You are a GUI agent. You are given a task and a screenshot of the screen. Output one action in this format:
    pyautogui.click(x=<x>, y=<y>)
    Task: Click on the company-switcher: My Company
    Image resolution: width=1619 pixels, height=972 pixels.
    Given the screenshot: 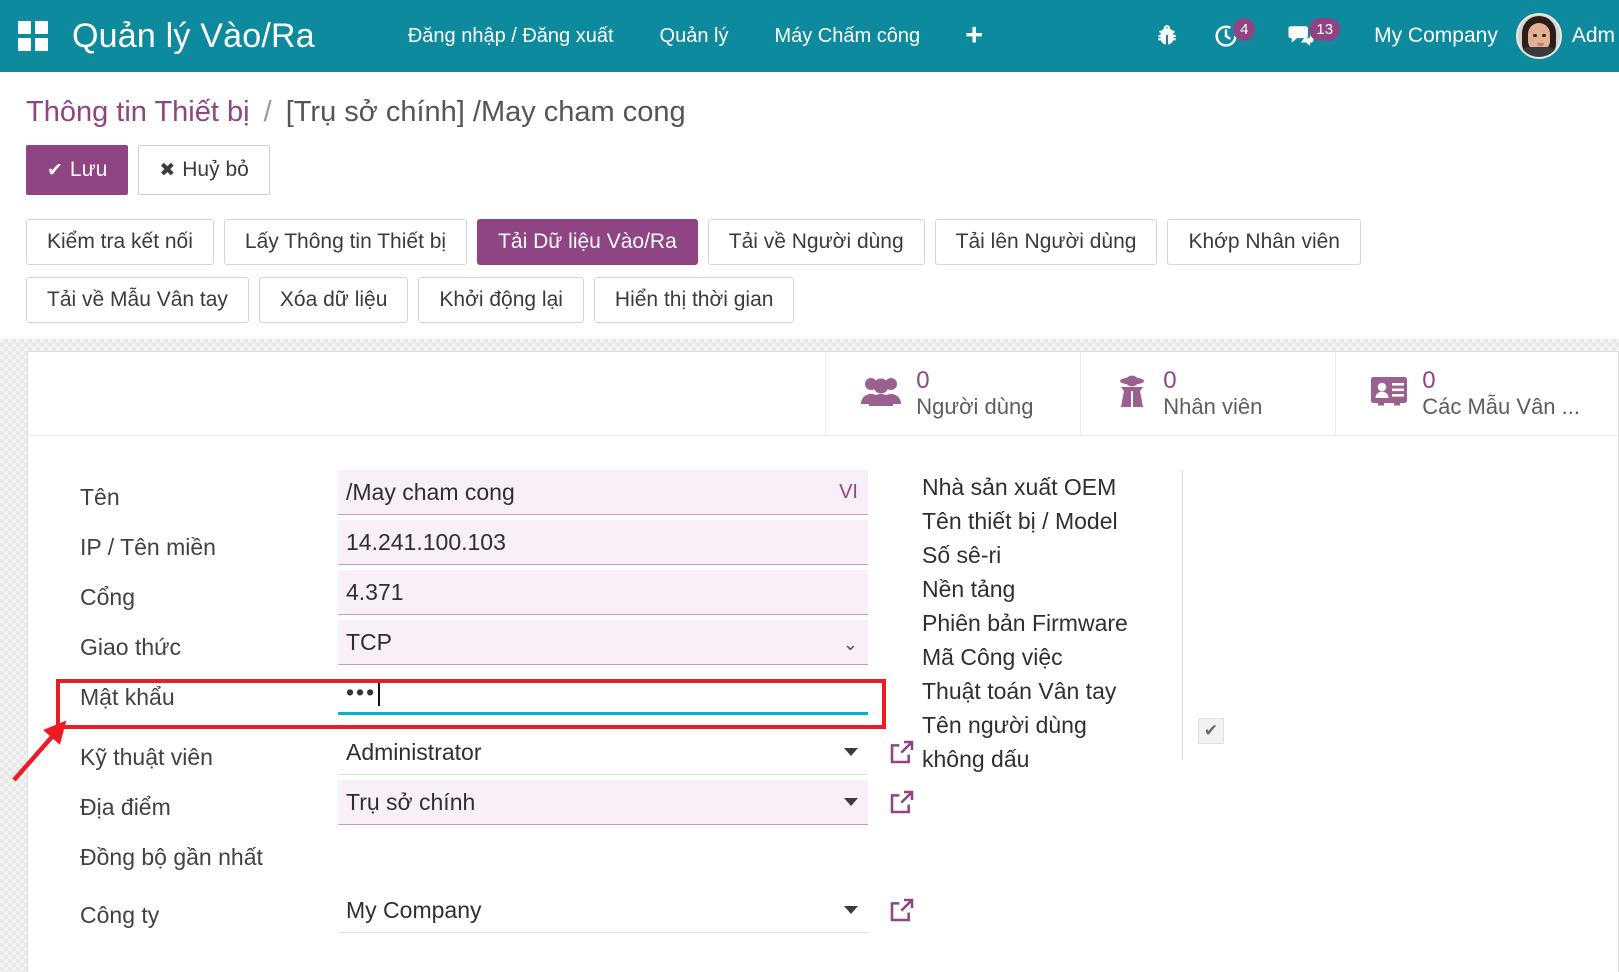 What is the action you would take?
    pyautogui.click(x=1436, y=36)
    